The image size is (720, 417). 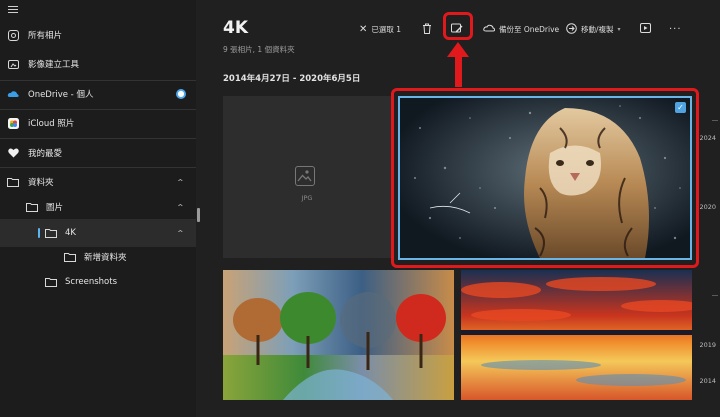 What do you see at coordinates (54, 65) in the screenshot?
I see `sidebar-item-label: 影像建立工具` at bounding box center [54, 65].